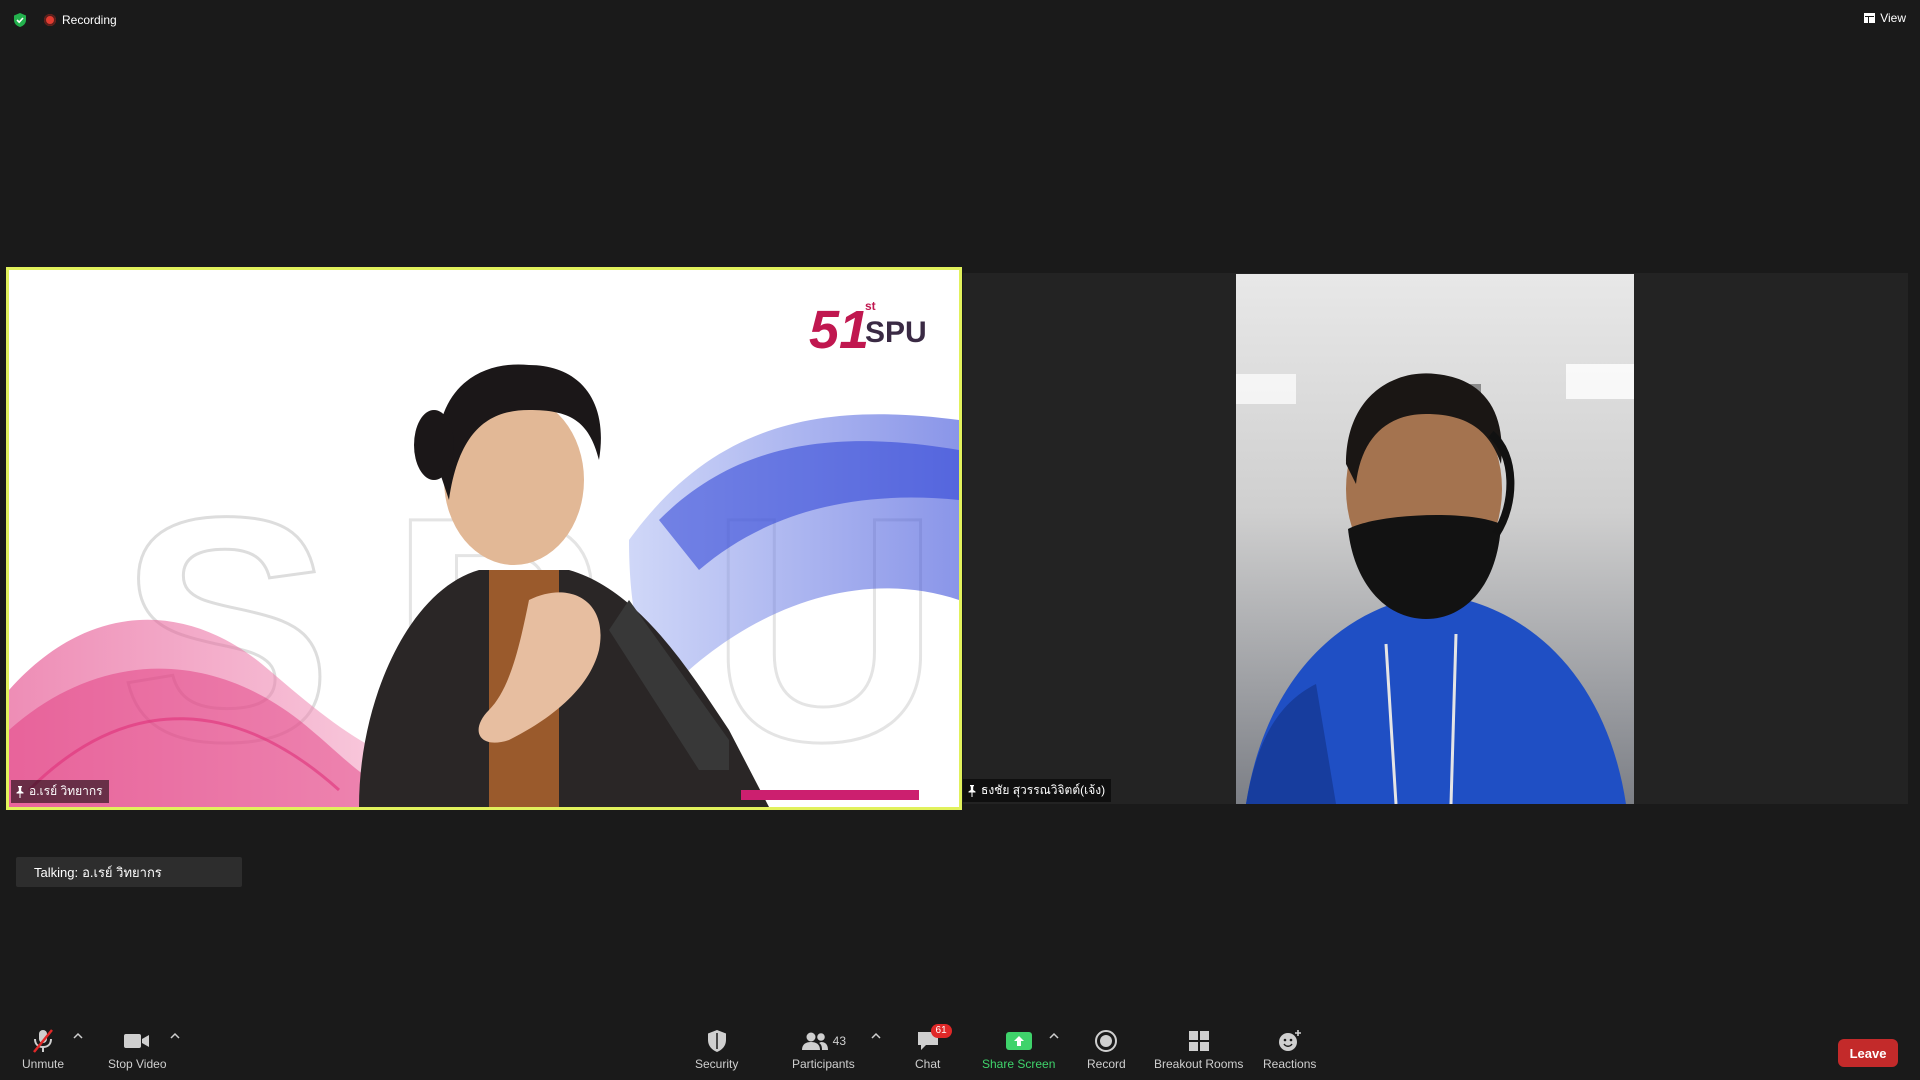 The height and width of the screenshot is (1080, 1920). What do you see at coordinates (1054, 1036) in the screenshot?
I see `share-options-chevron-up-icon` at bounding box center [1054, 1036].